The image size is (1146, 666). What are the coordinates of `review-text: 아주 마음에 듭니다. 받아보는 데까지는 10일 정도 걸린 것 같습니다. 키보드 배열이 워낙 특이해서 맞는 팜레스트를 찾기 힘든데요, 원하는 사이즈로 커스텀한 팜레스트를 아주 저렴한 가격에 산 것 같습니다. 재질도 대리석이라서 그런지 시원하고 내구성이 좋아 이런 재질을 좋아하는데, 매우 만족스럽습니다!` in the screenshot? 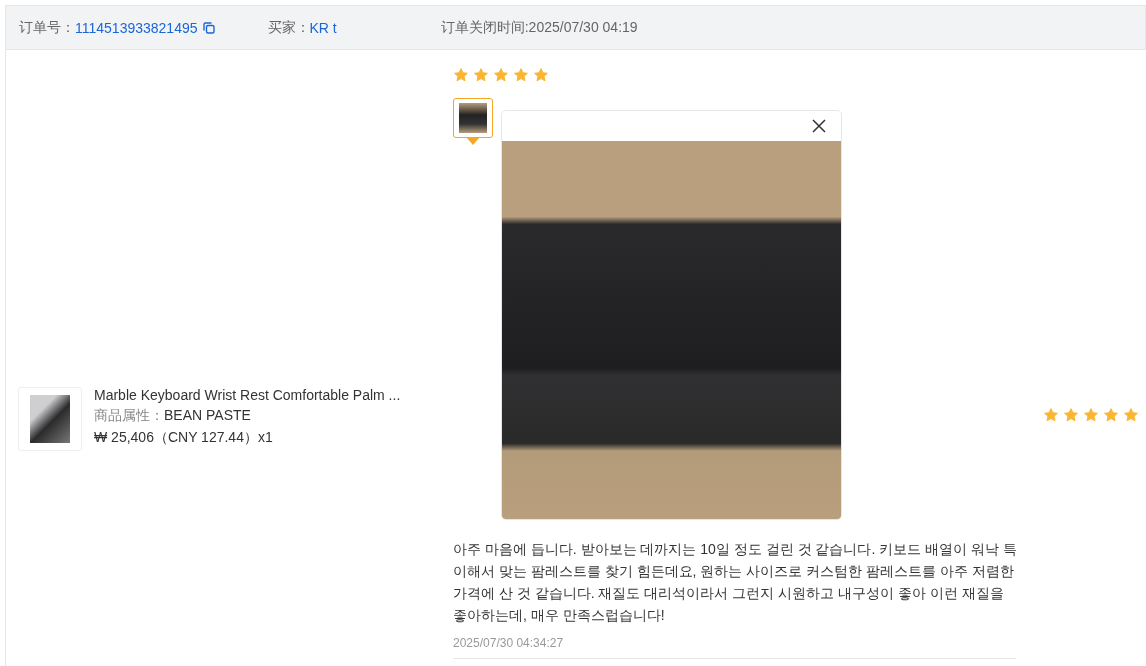 It's located at (735, 582).